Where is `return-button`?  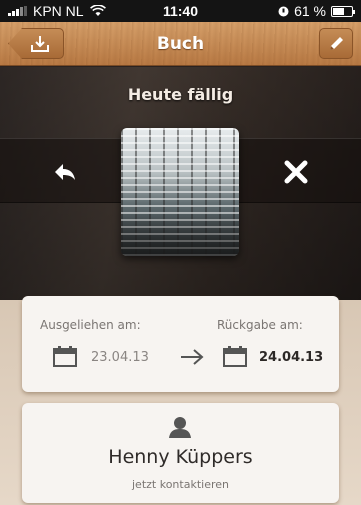 return-button is located at coordinates (65, 171).